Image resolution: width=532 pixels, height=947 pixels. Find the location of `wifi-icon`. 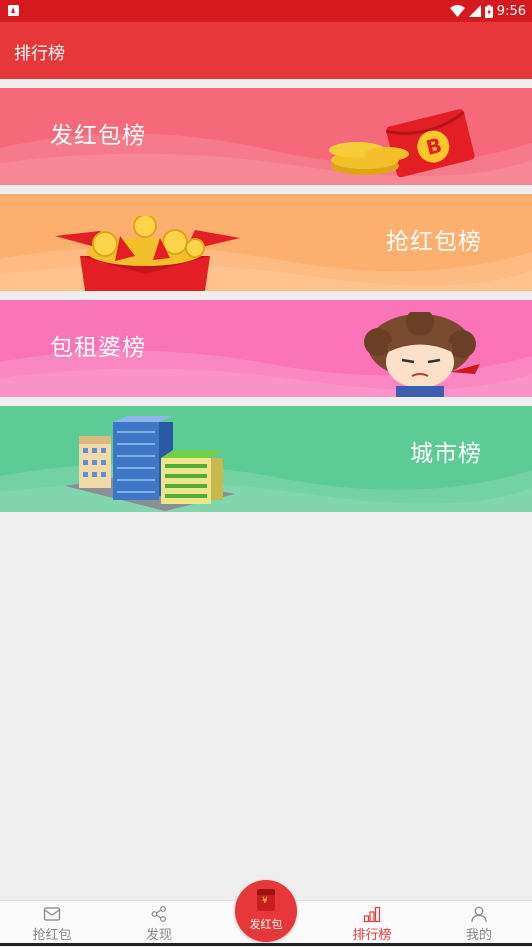

wifi-icon is located at coordinates (457, 11).